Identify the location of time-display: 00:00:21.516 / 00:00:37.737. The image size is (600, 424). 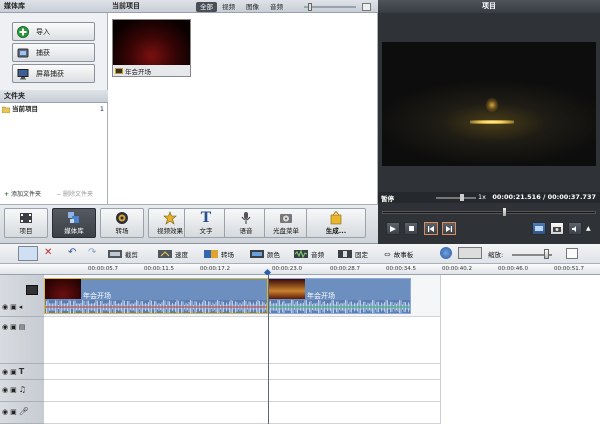
(544, 197).